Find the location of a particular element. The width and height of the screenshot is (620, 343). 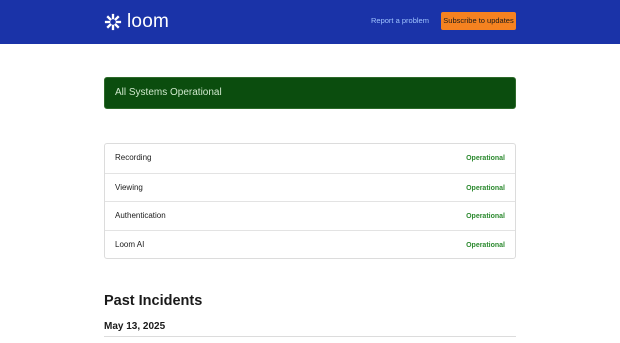

component-name: Viewing is located at coordinates (129, 187).